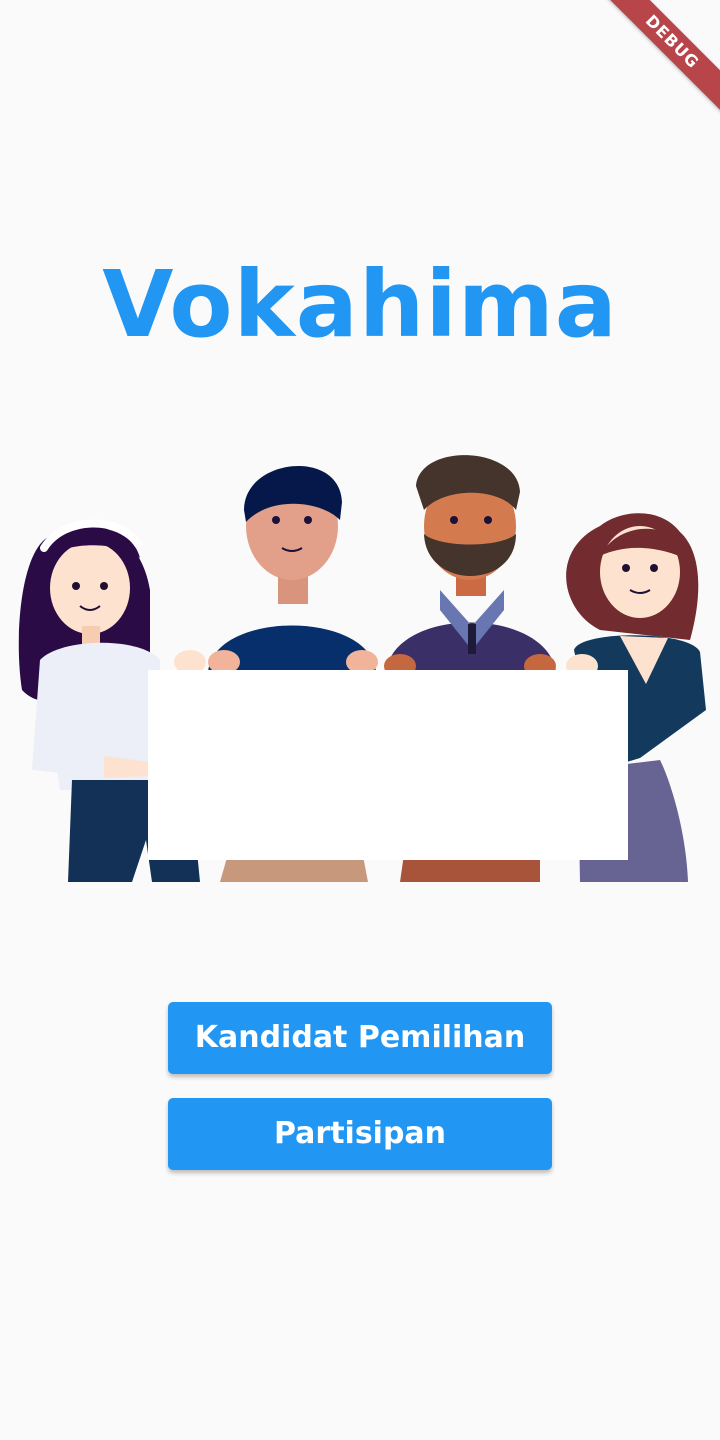 This screenshot has height=1440, width=720. What do you see at coordinates (360, 1134) in the screenshot?
I see `participants-button: Partisipan` at bounding box center [360, 1134].